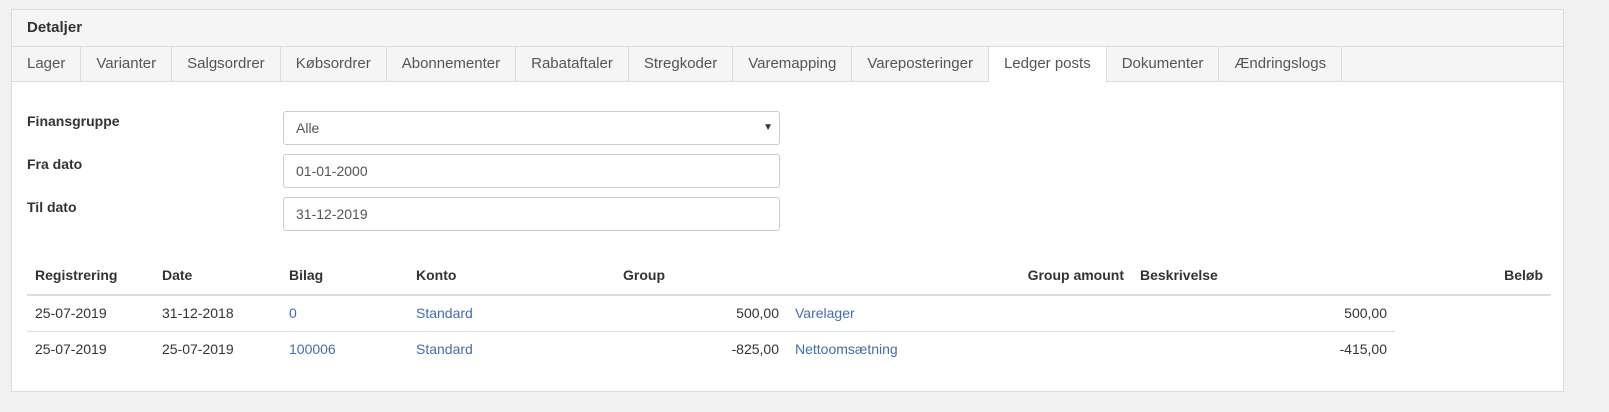 The width and height of the screenshot is (1609, 412). I want to click on header-group-amount: Group amount, so click(959, 275).